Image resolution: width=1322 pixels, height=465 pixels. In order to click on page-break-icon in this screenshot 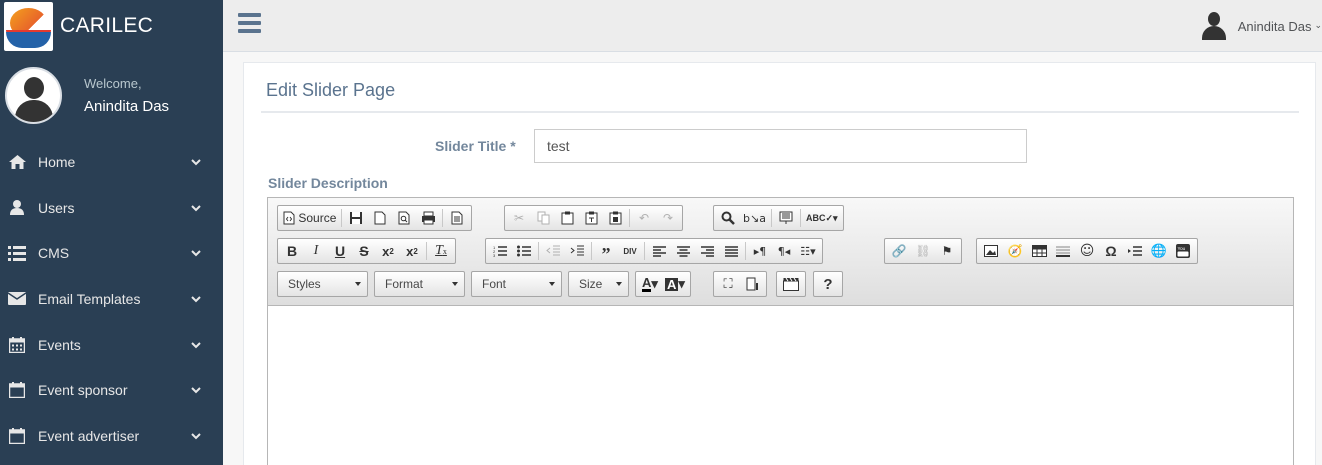, I will do `click(1135, 251)`.